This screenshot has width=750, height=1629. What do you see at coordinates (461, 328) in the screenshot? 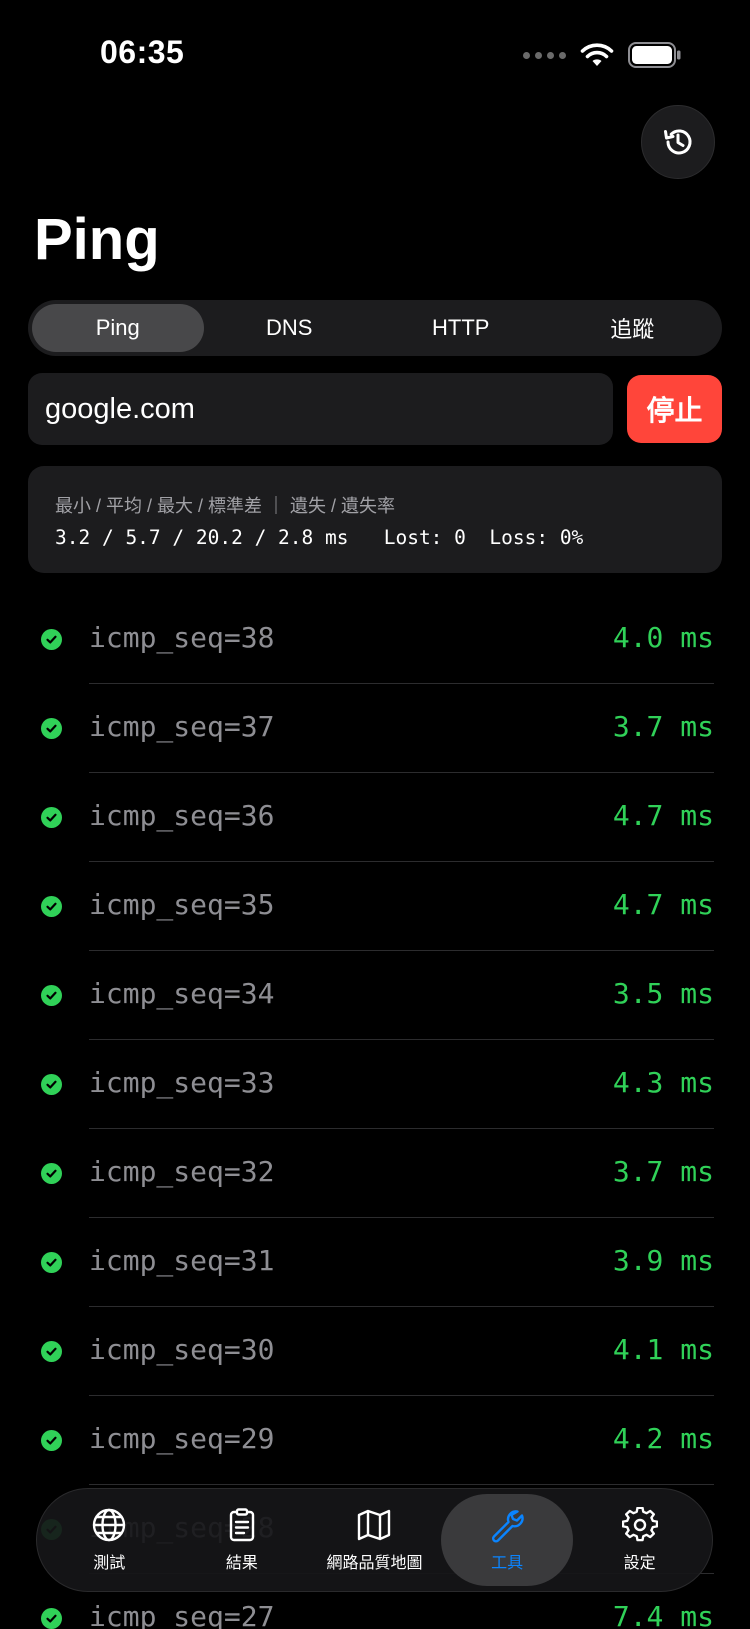
I see `segment-http: HTTP` at bounding box center [461, 328].